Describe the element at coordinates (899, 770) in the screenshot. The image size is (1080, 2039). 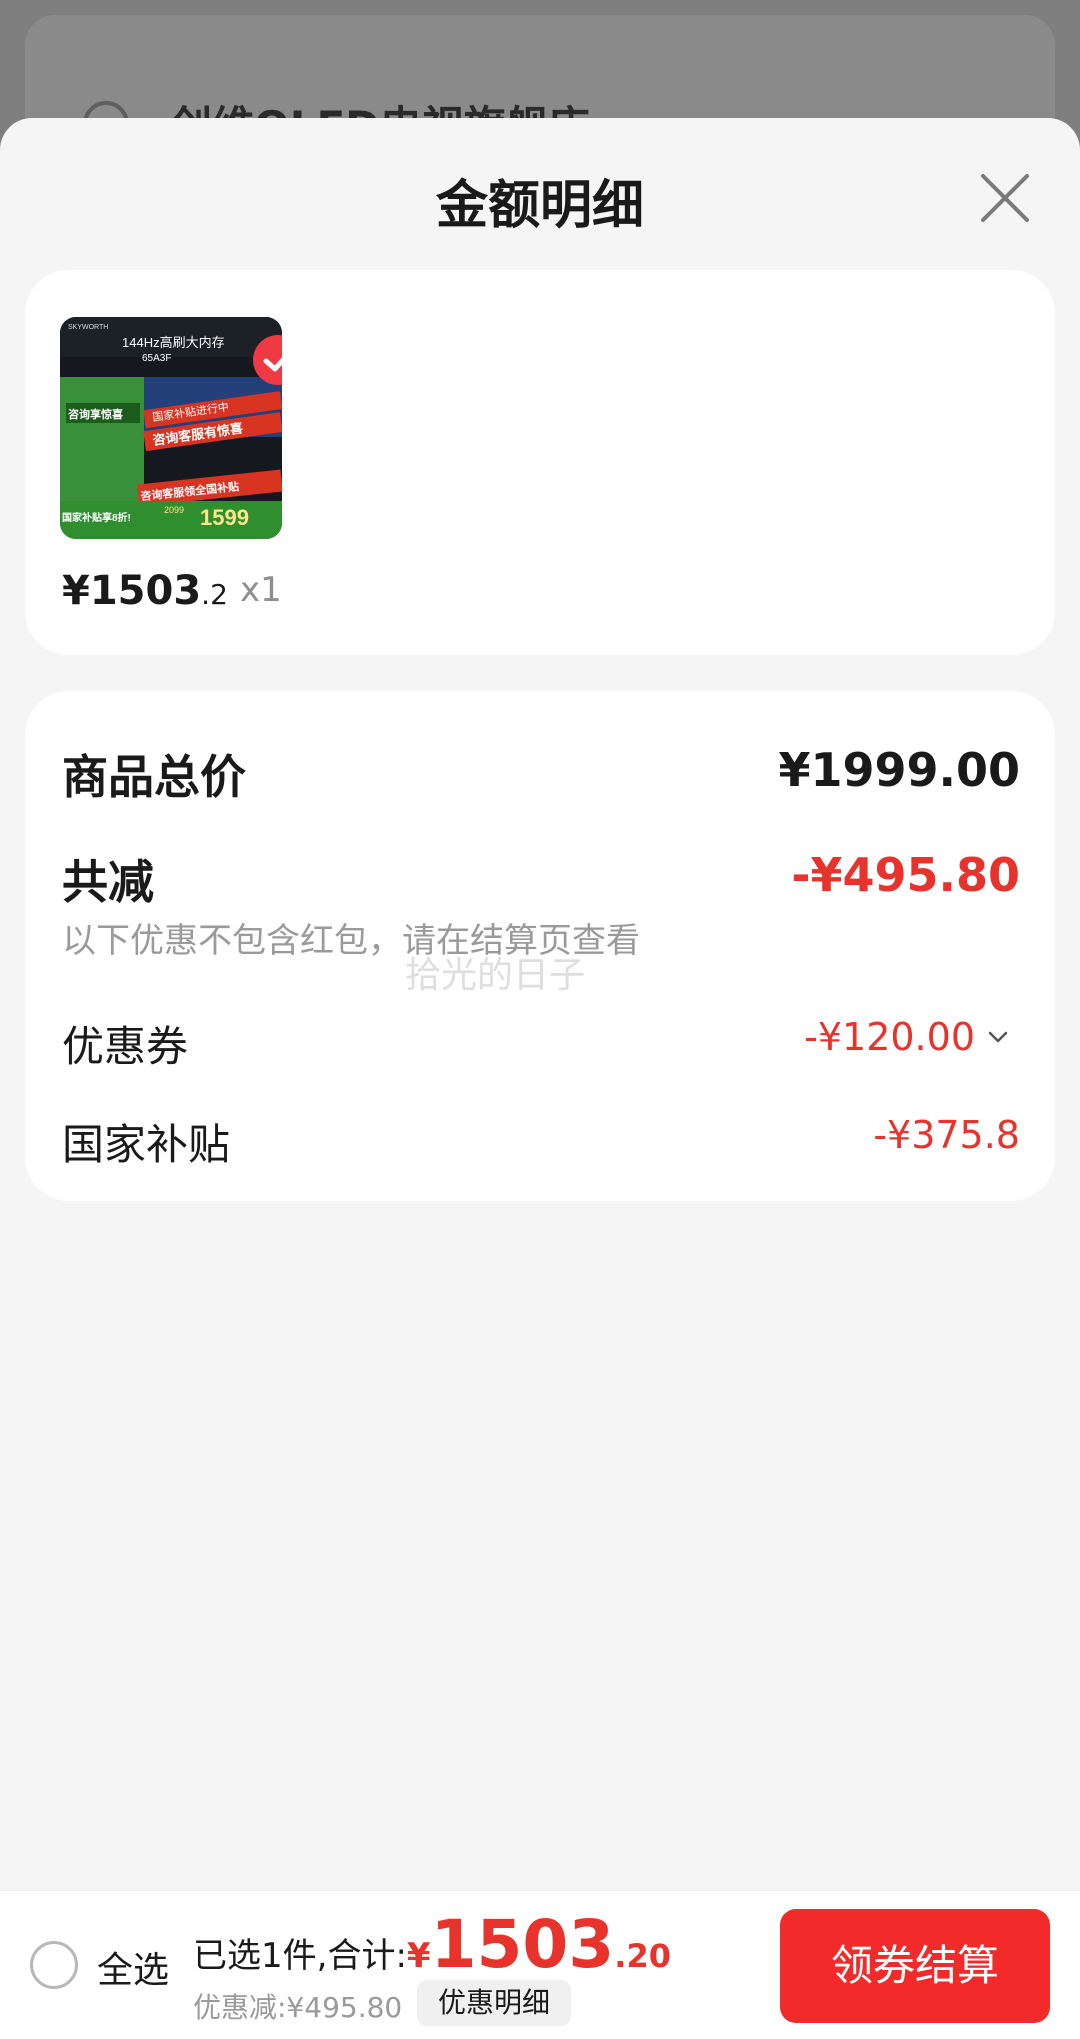
I see `total-price-value: ¥1999.00` at that location.